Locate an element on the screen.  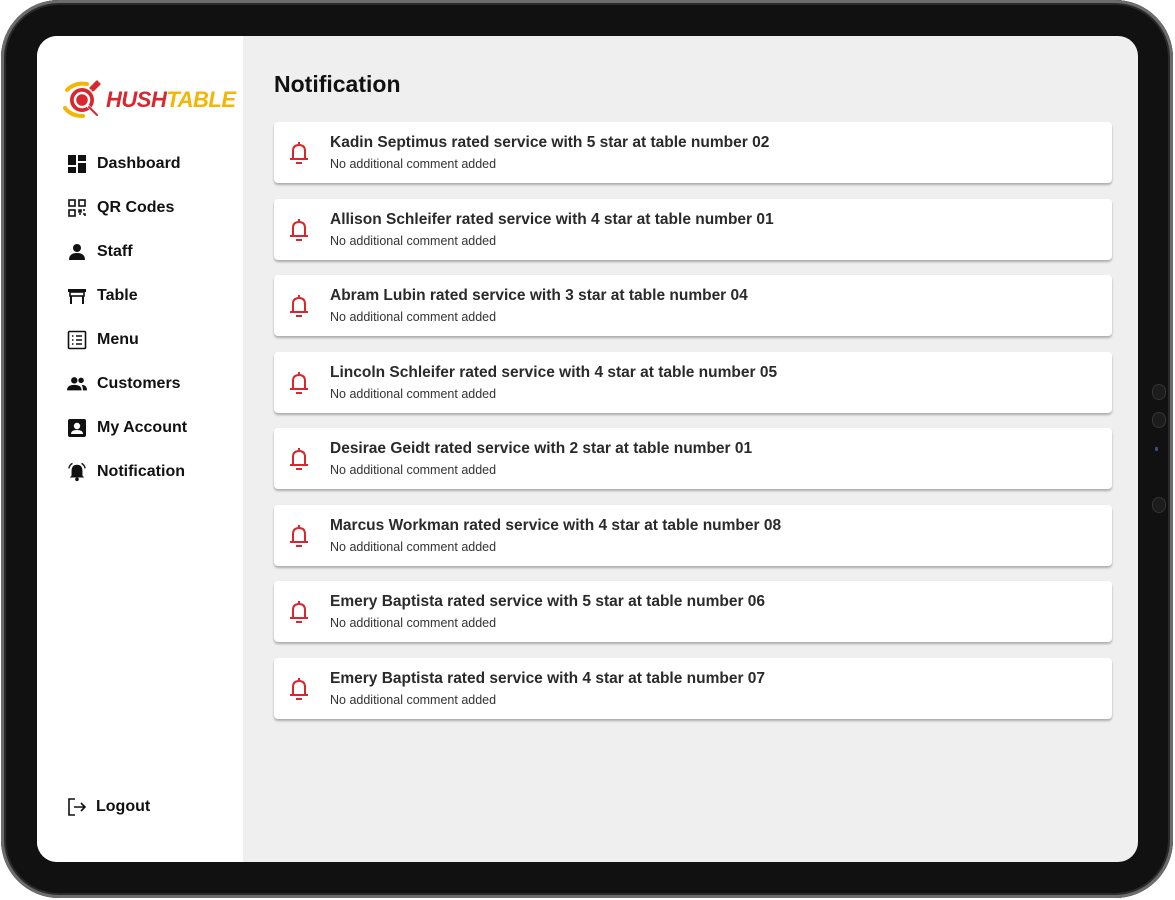
sidebar-item-label: Notification is located at coordinates (141, 471).